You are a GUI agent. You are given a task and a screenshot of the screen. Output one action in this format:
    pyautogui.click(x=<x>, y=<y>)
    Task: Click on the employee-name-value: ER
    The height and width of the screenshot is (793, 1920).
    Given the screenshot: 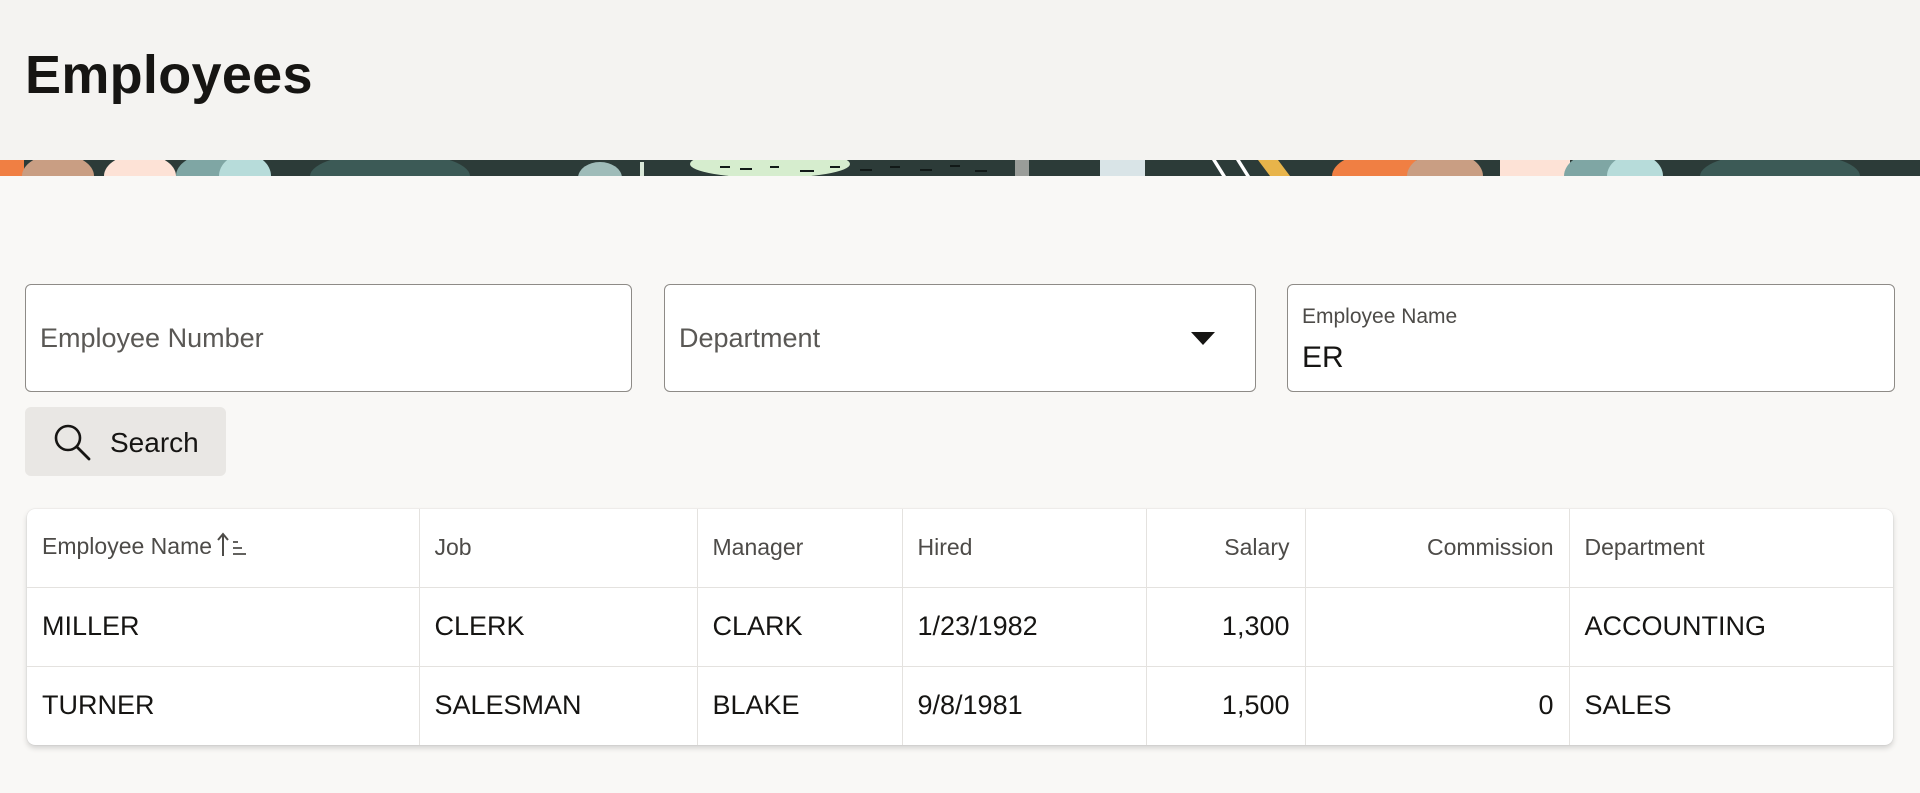 What is the action you would take?
    pyautogui.click(x=1323, y=358)
    